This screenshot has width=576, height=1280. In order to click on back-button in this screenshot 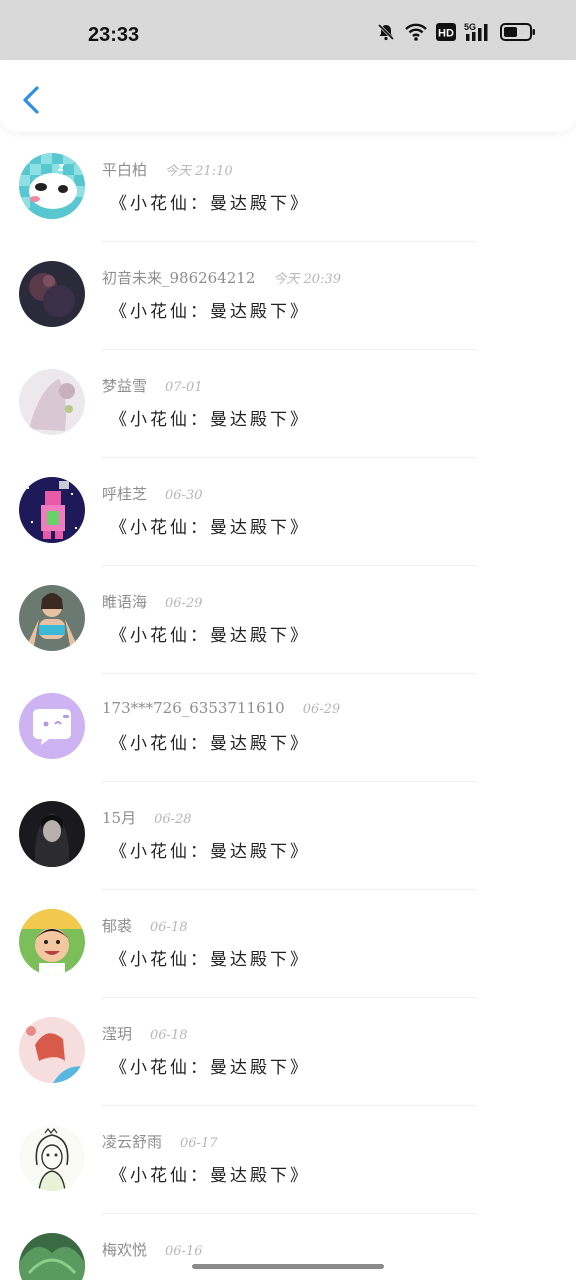, I will do `click(32, 100)`.